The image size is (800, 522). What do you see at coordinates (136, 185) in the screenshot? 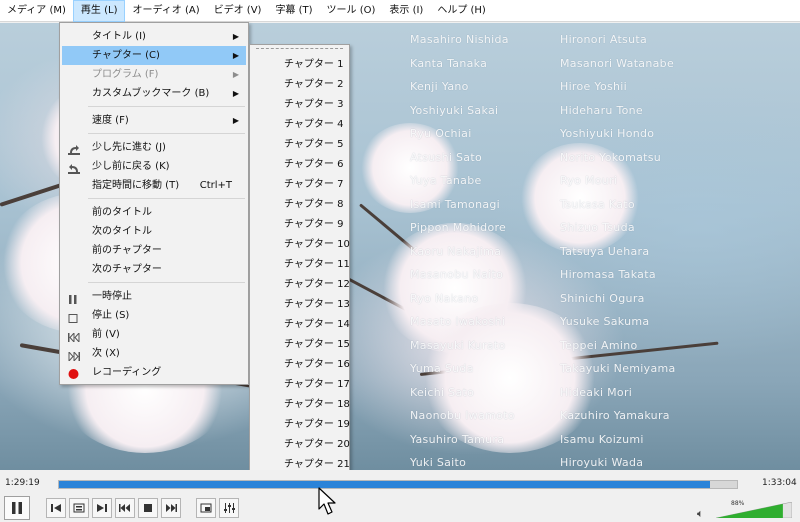
I see `menu-item-label: 指定時間に移動 (T)` at bounding box center [136, 185].